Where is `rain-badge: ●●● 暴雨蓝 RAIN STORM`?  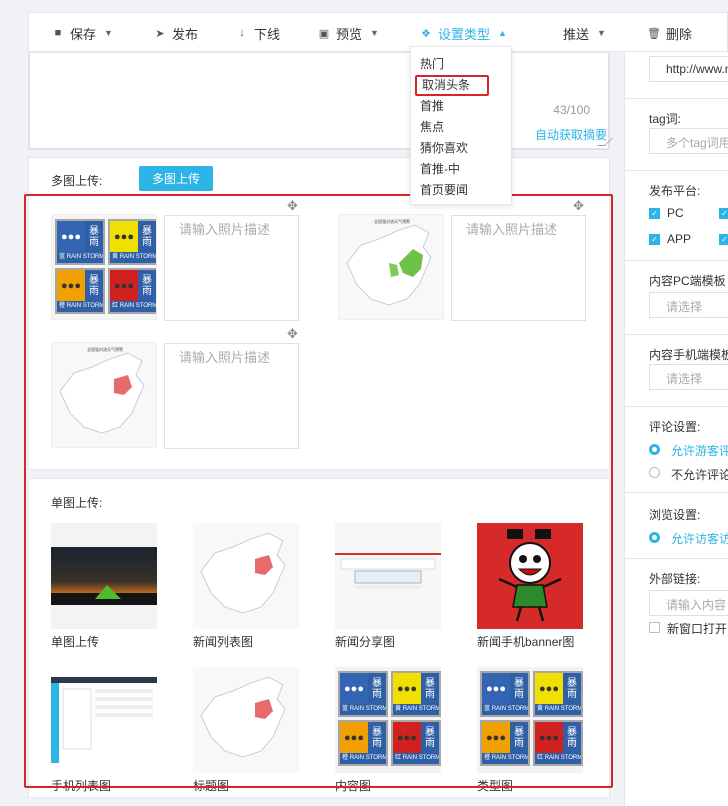 rain-badge: ●●● 暴雨蓝 RAIN STORM is located at coordinates (80, 242).